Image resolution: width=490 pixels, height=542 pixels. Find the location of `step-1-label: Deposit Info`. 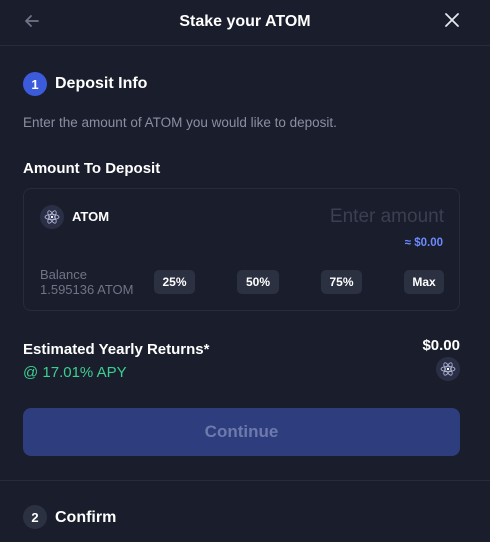

step-1-label: Deposit Info is located at coordinates (101, 83).